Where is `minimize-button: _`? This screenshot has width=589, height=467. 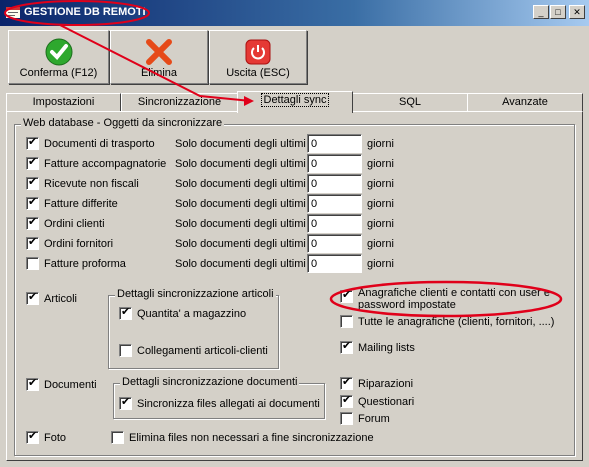 minimize-button: _ is located at coordinates (541, 12).